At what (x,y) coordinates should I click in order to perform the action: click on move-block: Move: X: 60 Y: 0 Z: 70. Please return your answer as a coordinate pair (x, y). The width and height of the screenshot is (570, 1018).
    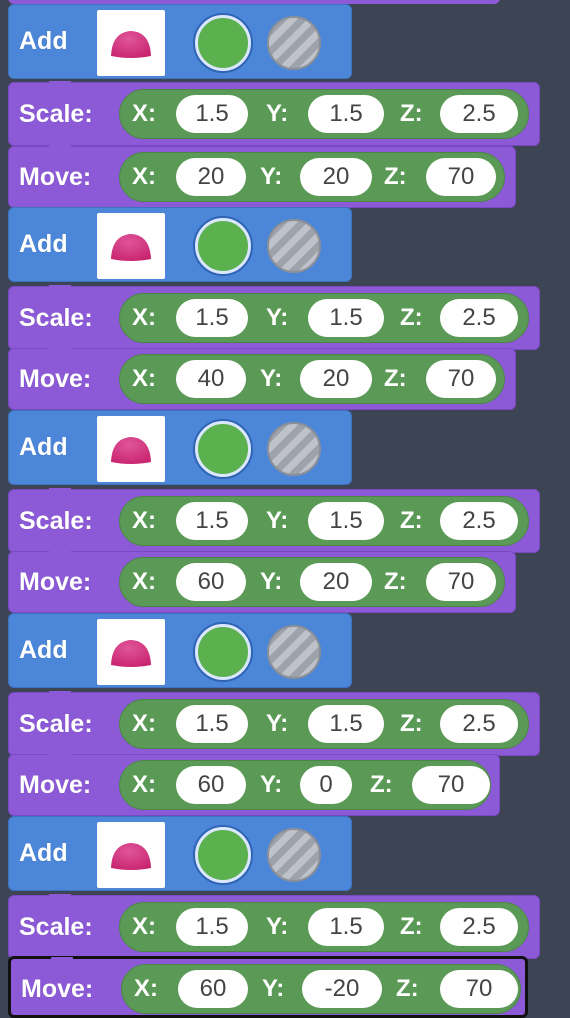
    Looking at the image, I should click on (254, 784).